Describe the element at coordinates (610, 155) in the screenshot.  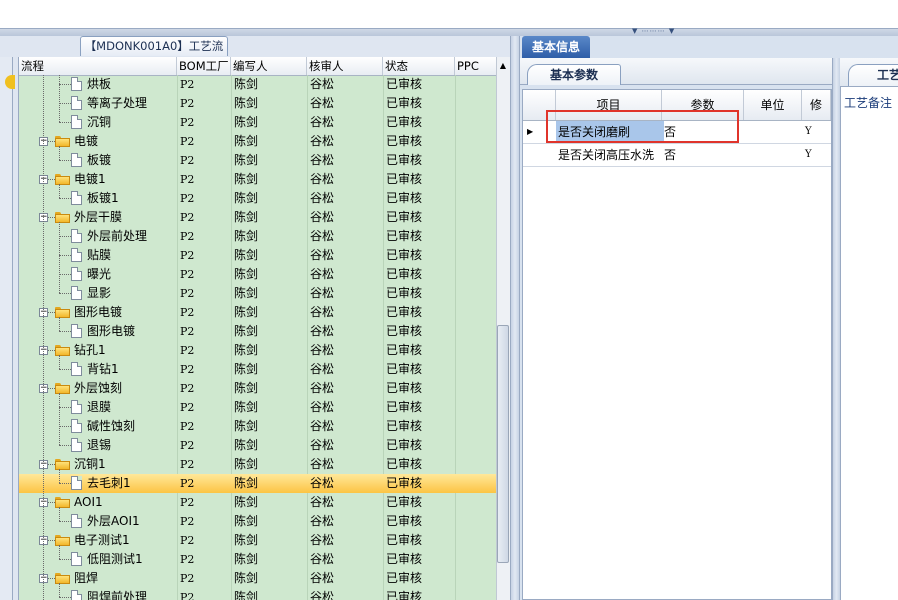
I see `param-item-cell: 是否关闭高压水洗` at that location.